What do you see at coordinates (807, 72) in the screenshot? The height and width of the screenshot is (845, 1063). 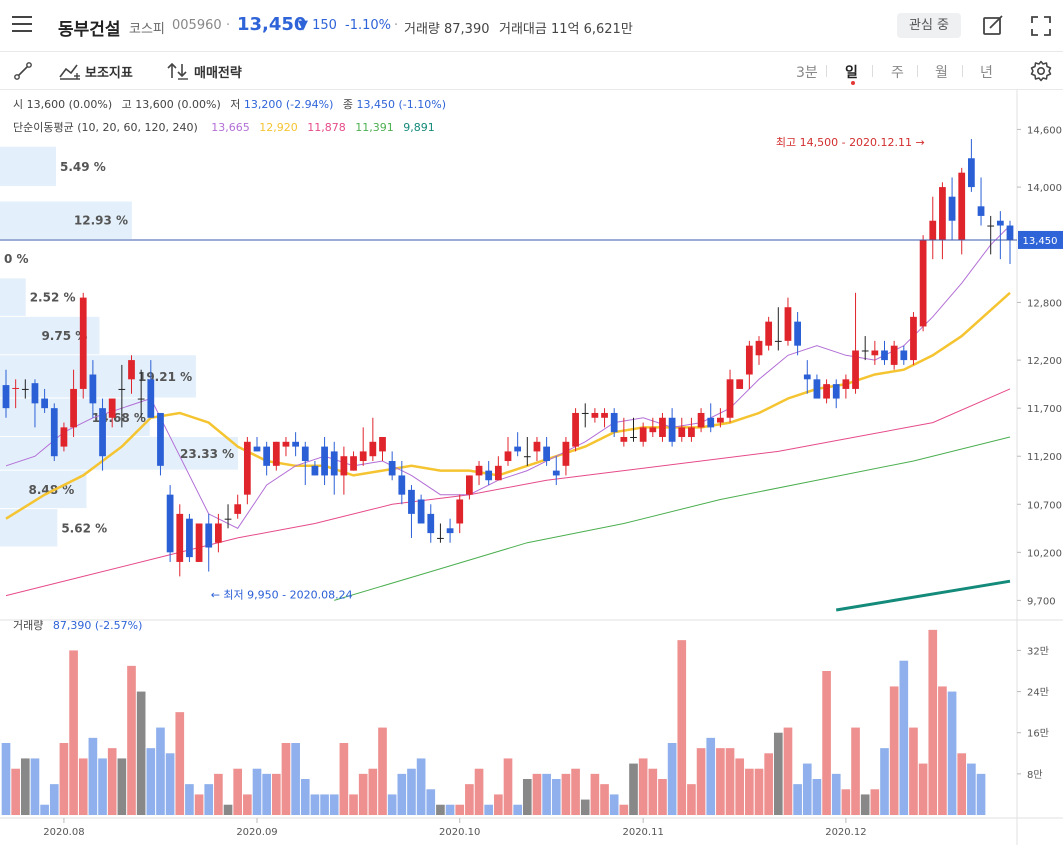 I see `tab-3min: 3분` at bounding box center [807, 72].